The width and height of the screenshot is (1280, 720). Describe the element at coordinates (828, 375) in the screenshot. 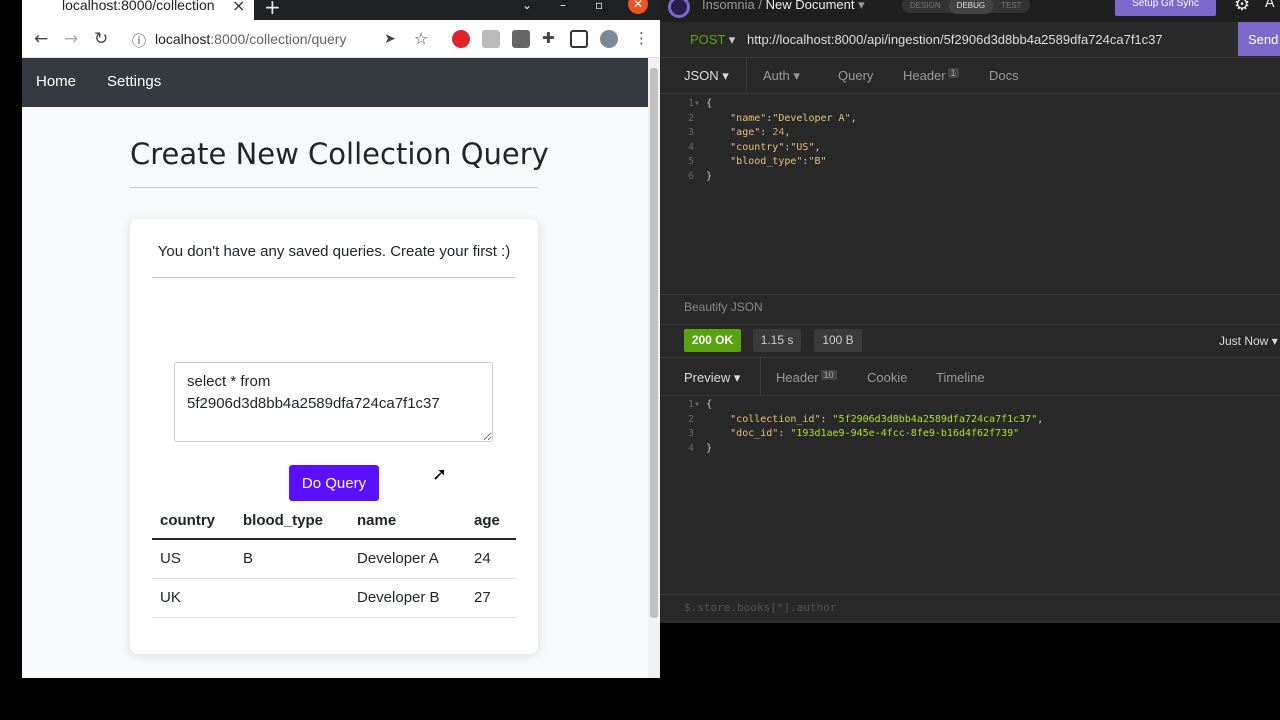

I see `header-count-badge: 10` at that location.